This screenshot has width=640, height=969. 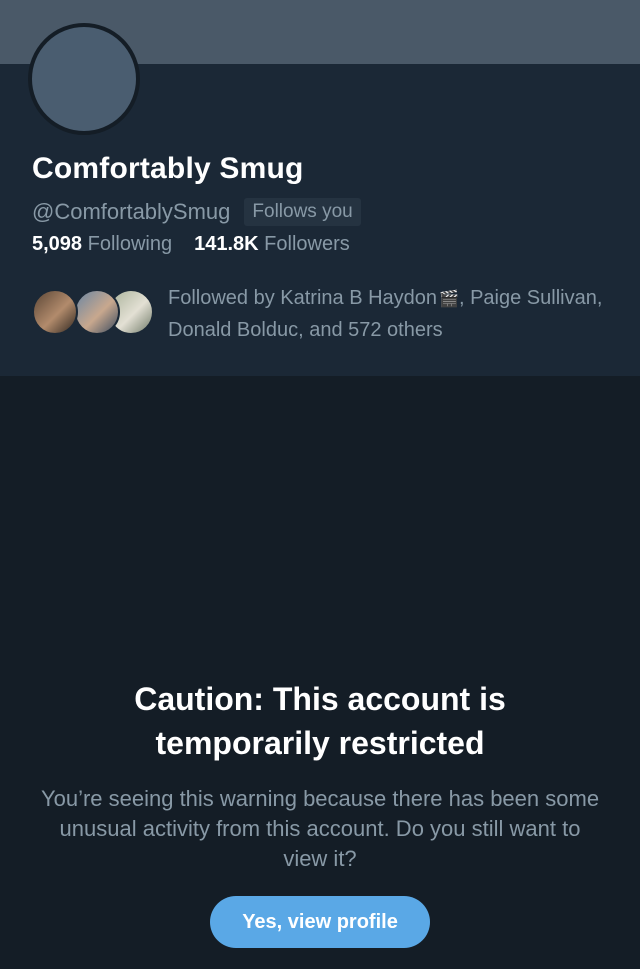 What do you see at coordinates (130, 244) in the screenshot?
I see `following-label: Following` at bounding box center [130, 244].